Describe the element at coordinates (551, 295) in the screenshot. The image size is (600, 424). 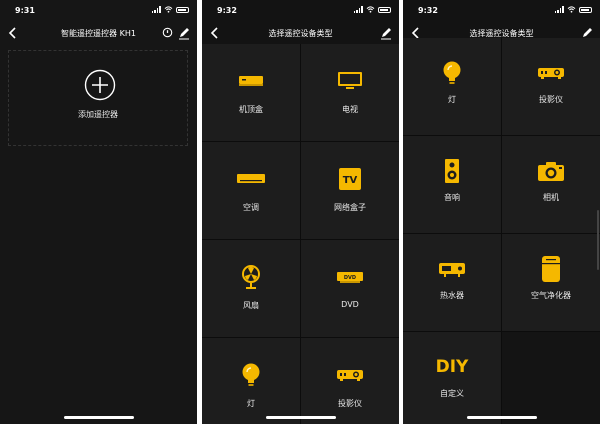
I see `device-label: 空气净化器` at that location.